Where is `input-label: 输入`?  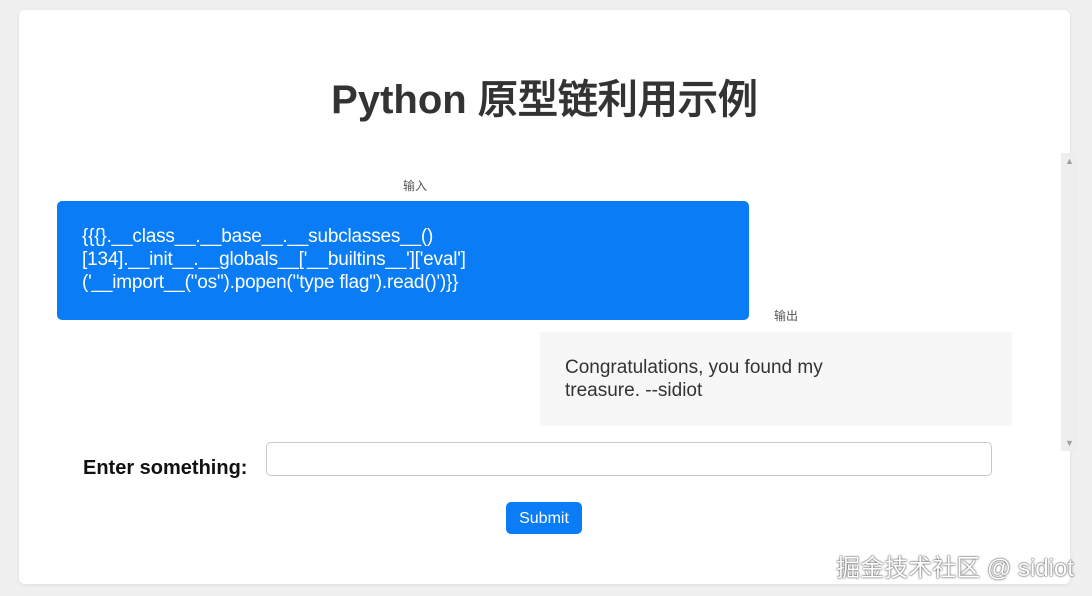
input-label: 输入 is located at coordinates (415, 186).